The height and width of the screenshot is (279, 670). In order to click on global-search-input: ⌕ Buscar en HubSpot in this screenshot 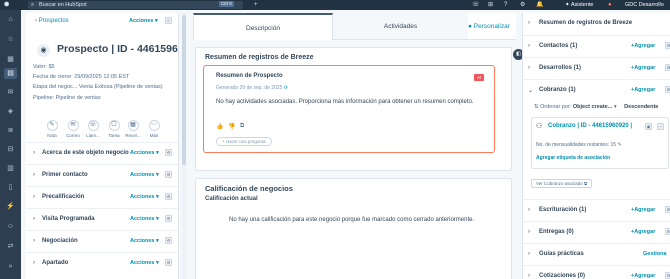, I will do `click(135, 5)`.